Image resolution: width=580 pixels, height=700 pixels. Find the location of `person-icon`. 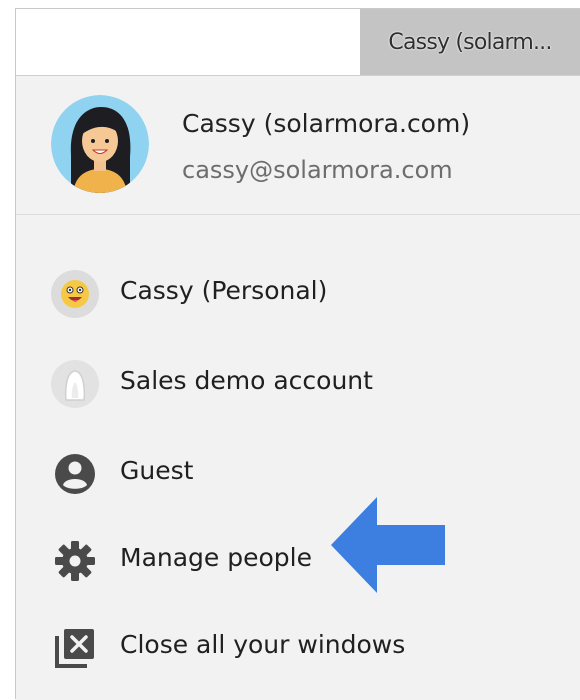

person-icon is located at coordinates (75, 474).